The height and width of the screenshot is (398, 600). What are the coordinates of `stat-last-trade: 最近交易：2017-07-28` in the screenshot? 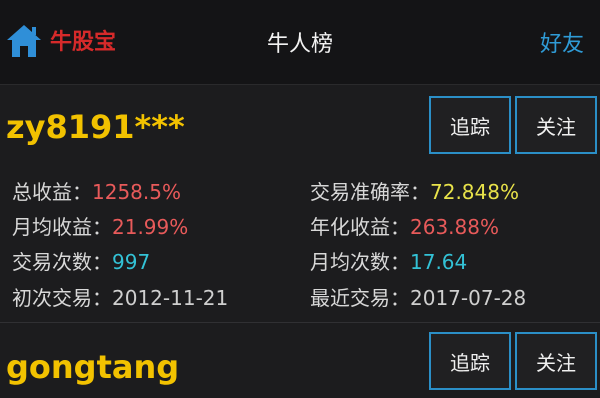 It's located at (418, 296).